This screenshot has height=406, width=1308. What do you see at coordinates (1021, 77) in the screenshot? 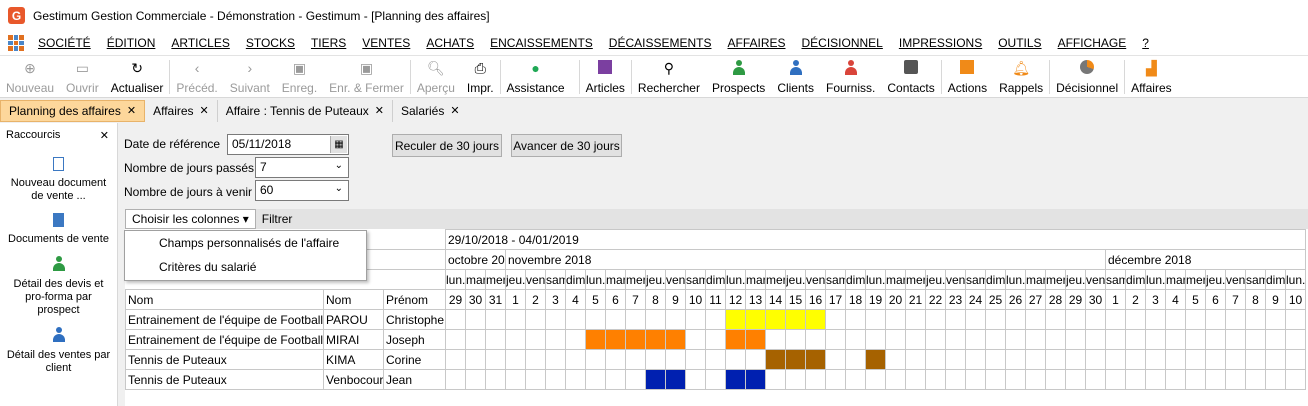
I see `reminders-button: 🔔︎ Rappels` at bounding box center [1021, 77].